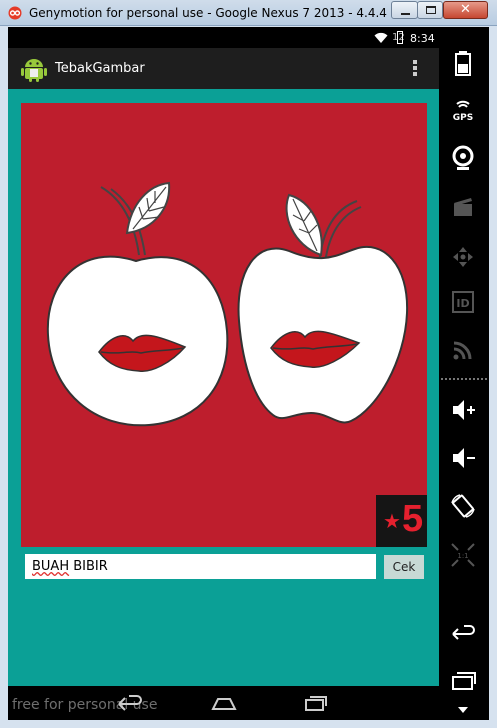 The height and width of the screenshot is (728, 497). Describe the element at coordinates (463, 458) in the screenshot. I see `volume-down-icon` at that location.